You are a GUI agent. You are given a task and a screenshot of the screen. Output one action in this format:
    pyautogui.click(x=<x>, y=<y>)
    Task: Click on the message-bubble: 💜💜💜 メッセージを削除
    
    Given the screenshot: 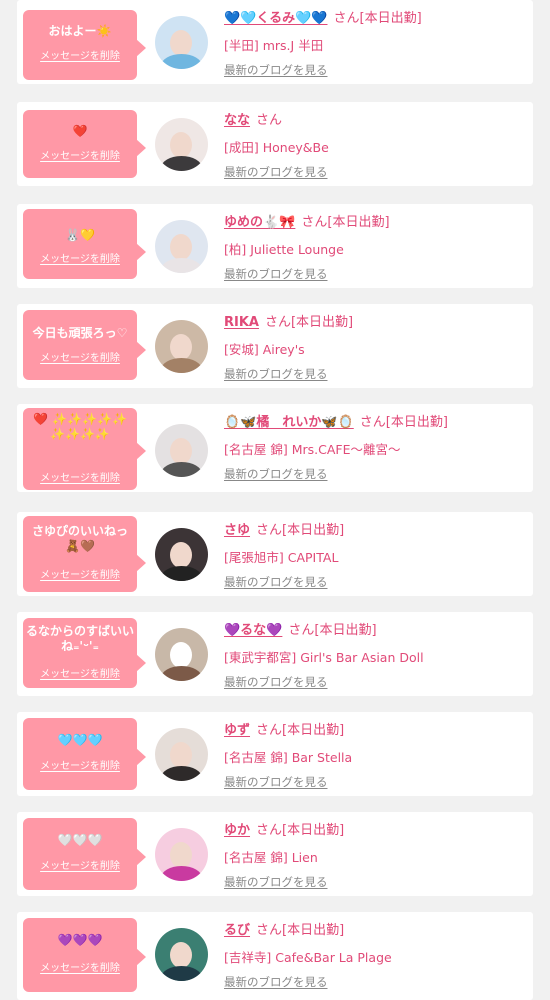 What is the action you would take?
    pyautogui.click(x=84, y=955)
    